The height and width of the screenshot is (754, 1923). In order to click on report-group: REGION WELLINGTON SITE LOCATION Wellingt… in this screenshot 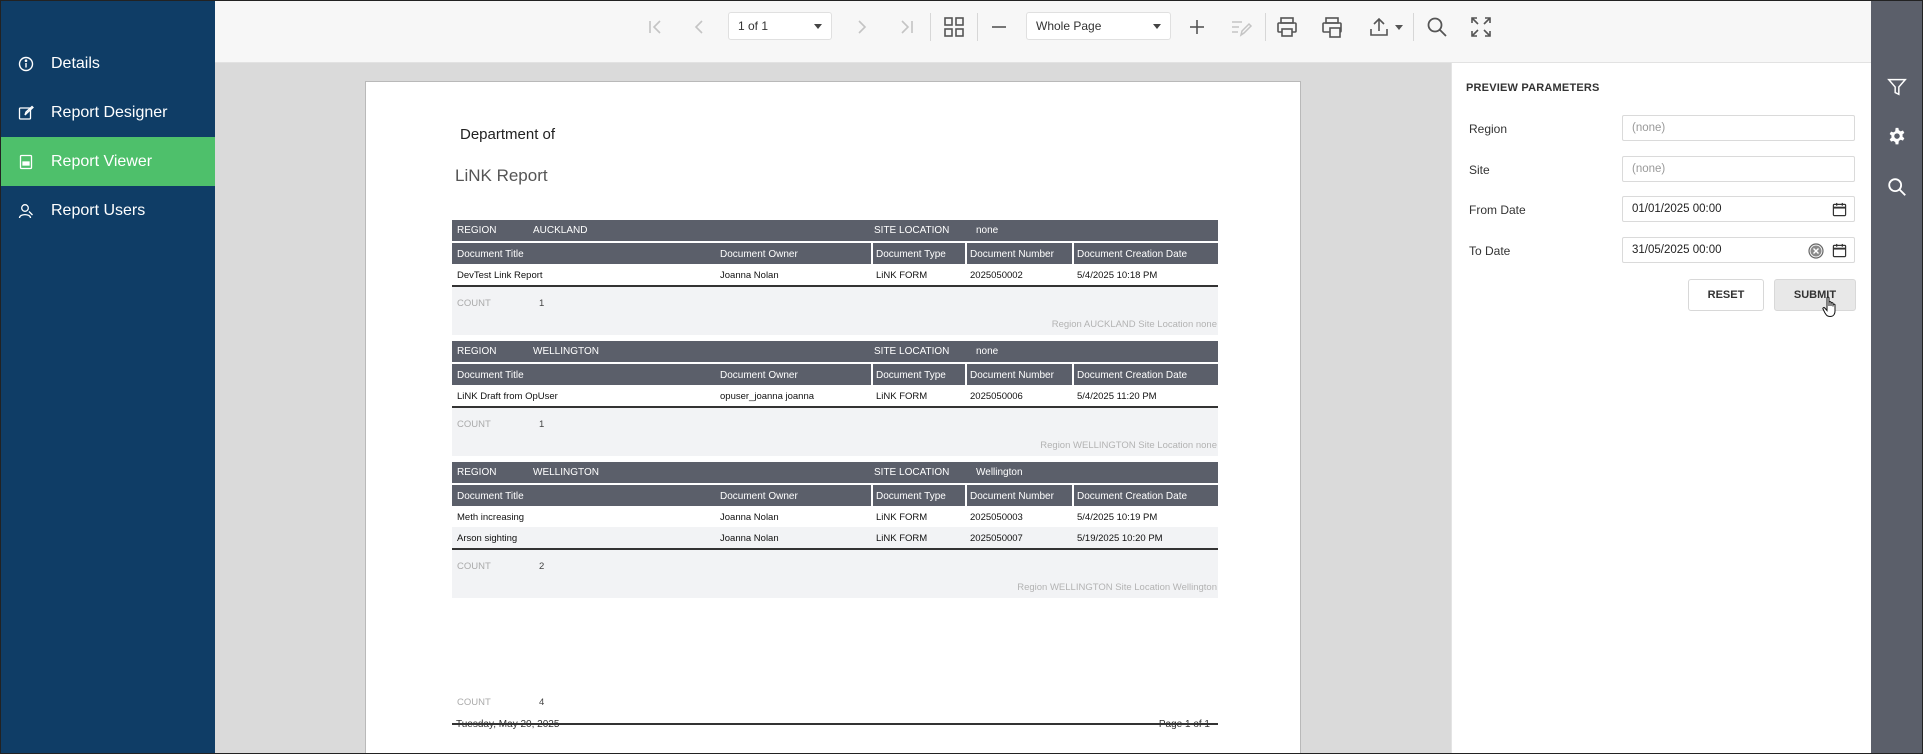, I will do `click(835, 530)`.